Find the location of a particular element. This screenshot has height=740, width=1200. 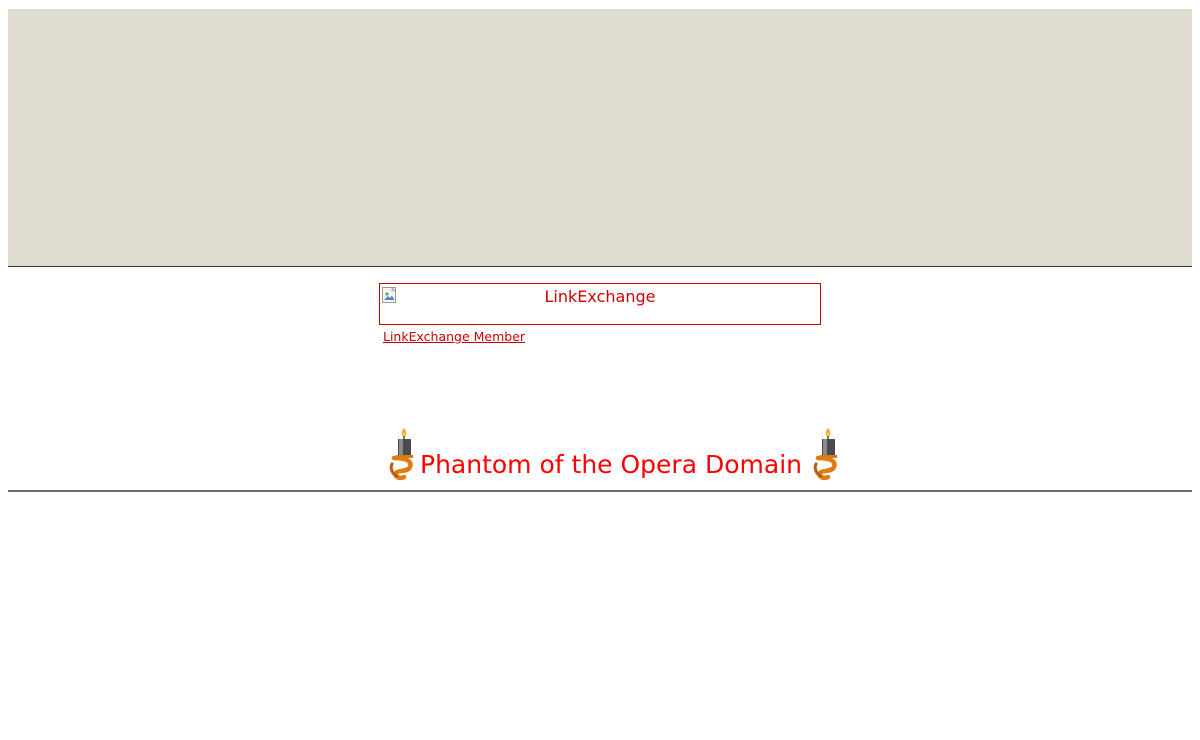

linkexchange-banner: LinkExchange is located at coordinates (600, 304).